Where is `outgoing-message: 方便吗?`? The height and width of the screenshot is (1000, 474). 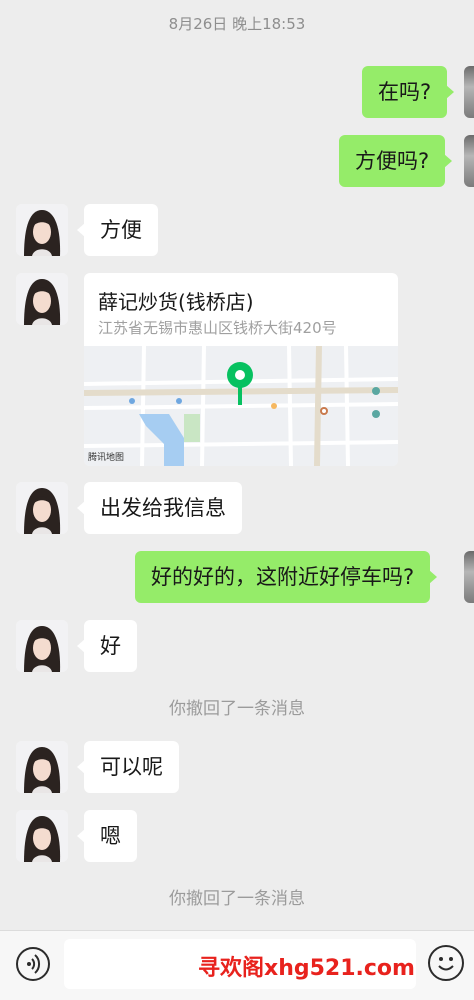 outgoing-message: 方便吗? is located at coordinates (396, 161).